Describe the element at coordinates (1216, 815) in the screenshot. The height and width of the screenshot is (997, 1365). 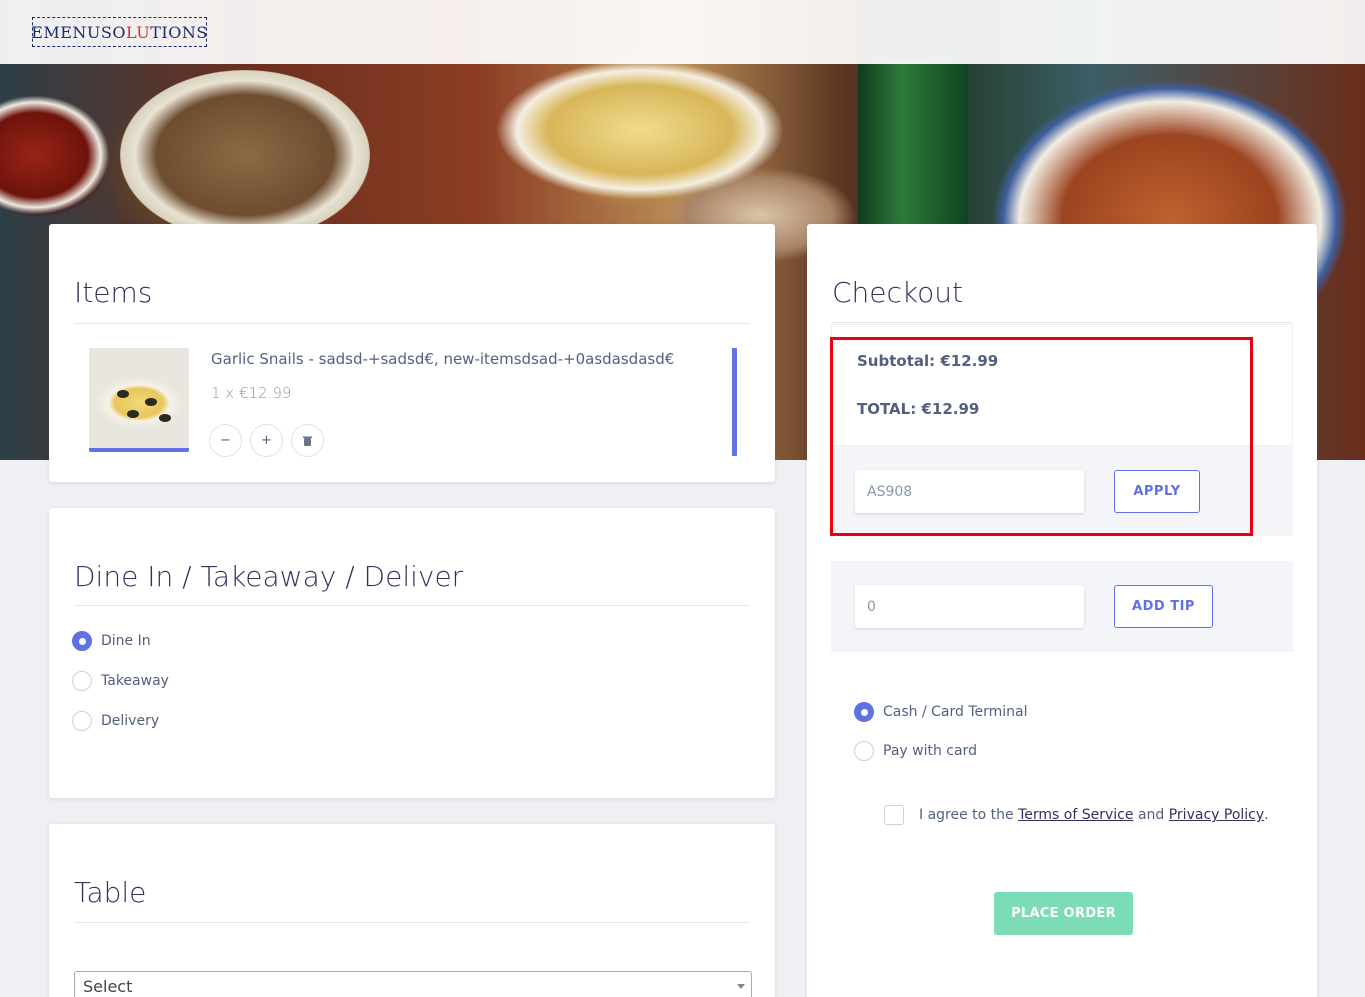
I see `privacy-policy-link: Privacy Policy` at that location.